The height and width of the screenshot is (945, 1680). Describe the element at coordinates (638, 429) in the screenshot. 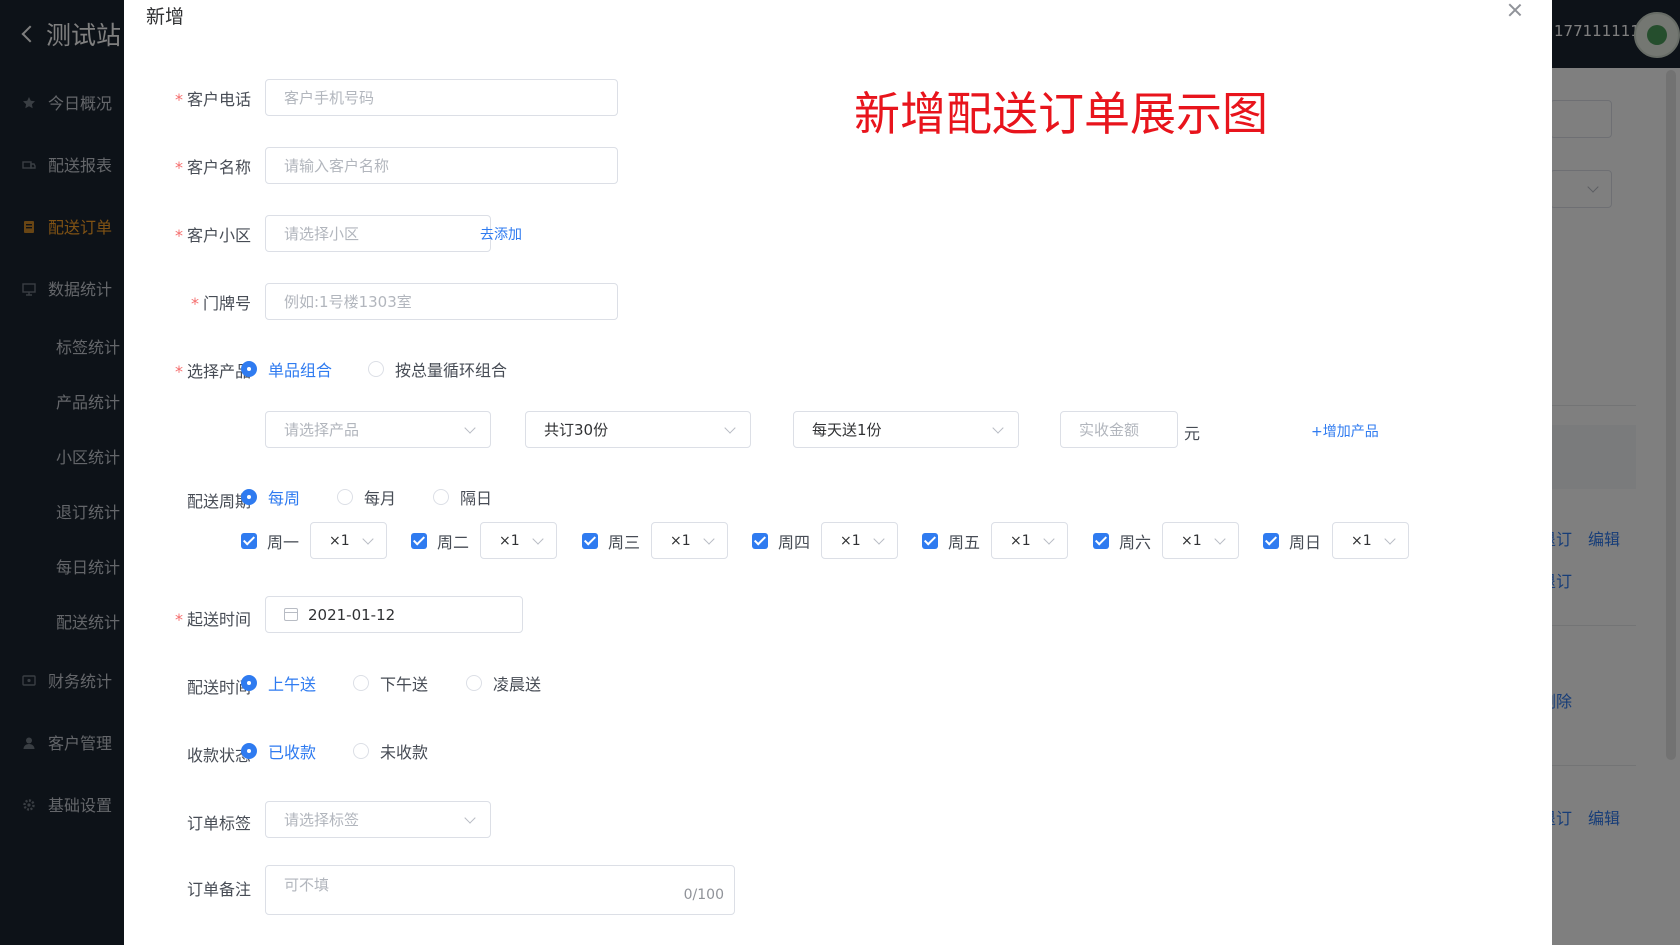

I see `total-quantity-select: 共订30份` at that location.